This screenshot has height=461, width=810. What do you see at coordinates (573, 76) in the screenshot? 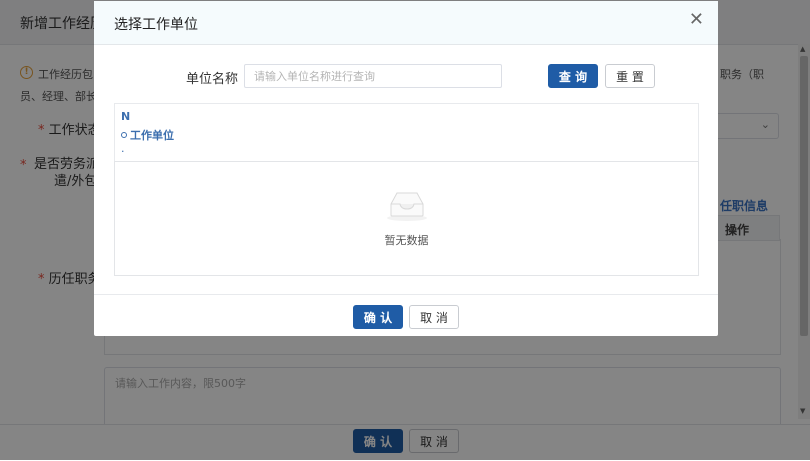
I see `query-button: 查 询` at bounding box center [573, 76].